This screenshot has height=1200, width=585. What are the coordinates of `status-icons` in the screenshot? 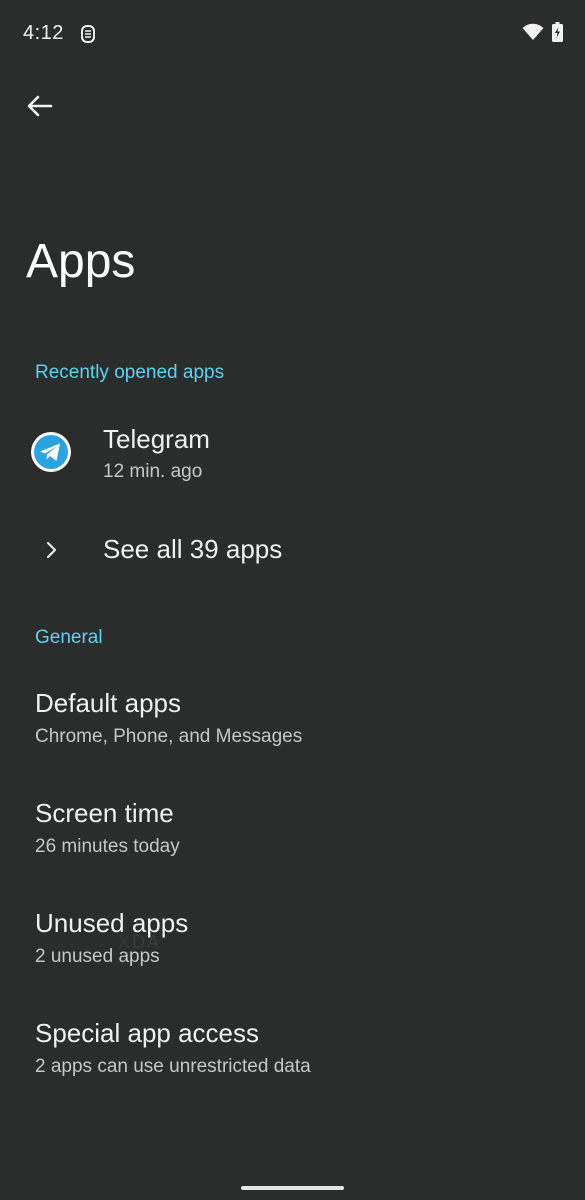 It's located at (542, 34).